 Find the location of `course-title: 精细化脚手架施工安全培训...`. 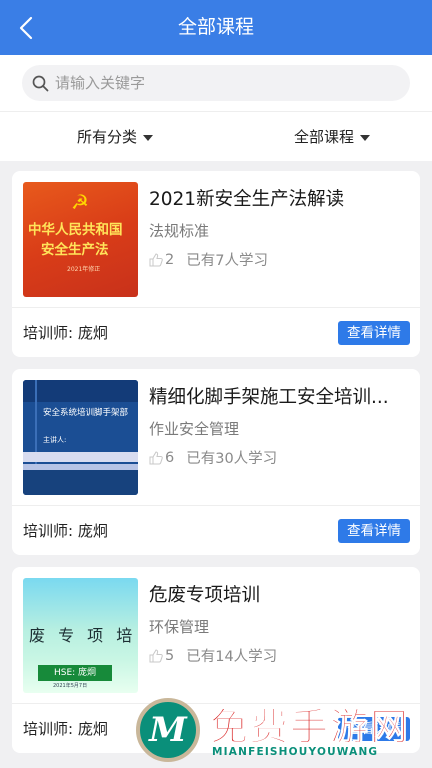

course-title: 精细化脚手架施工安全培训... is located at coordinates (269, 397).